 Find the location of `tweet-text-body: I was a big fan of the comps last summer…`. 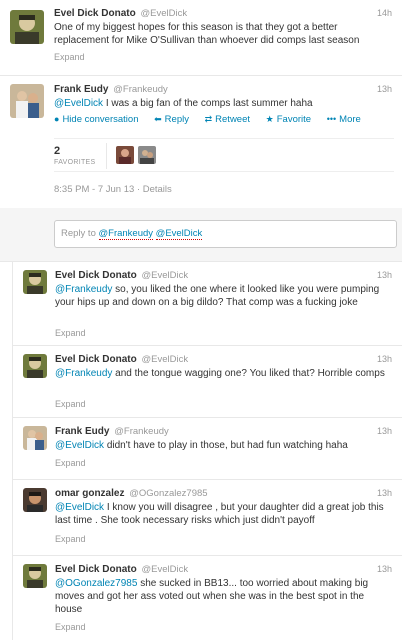

tweet-text-body: I was a big fan of the comps last summer… is located at coordinates (208, 103).